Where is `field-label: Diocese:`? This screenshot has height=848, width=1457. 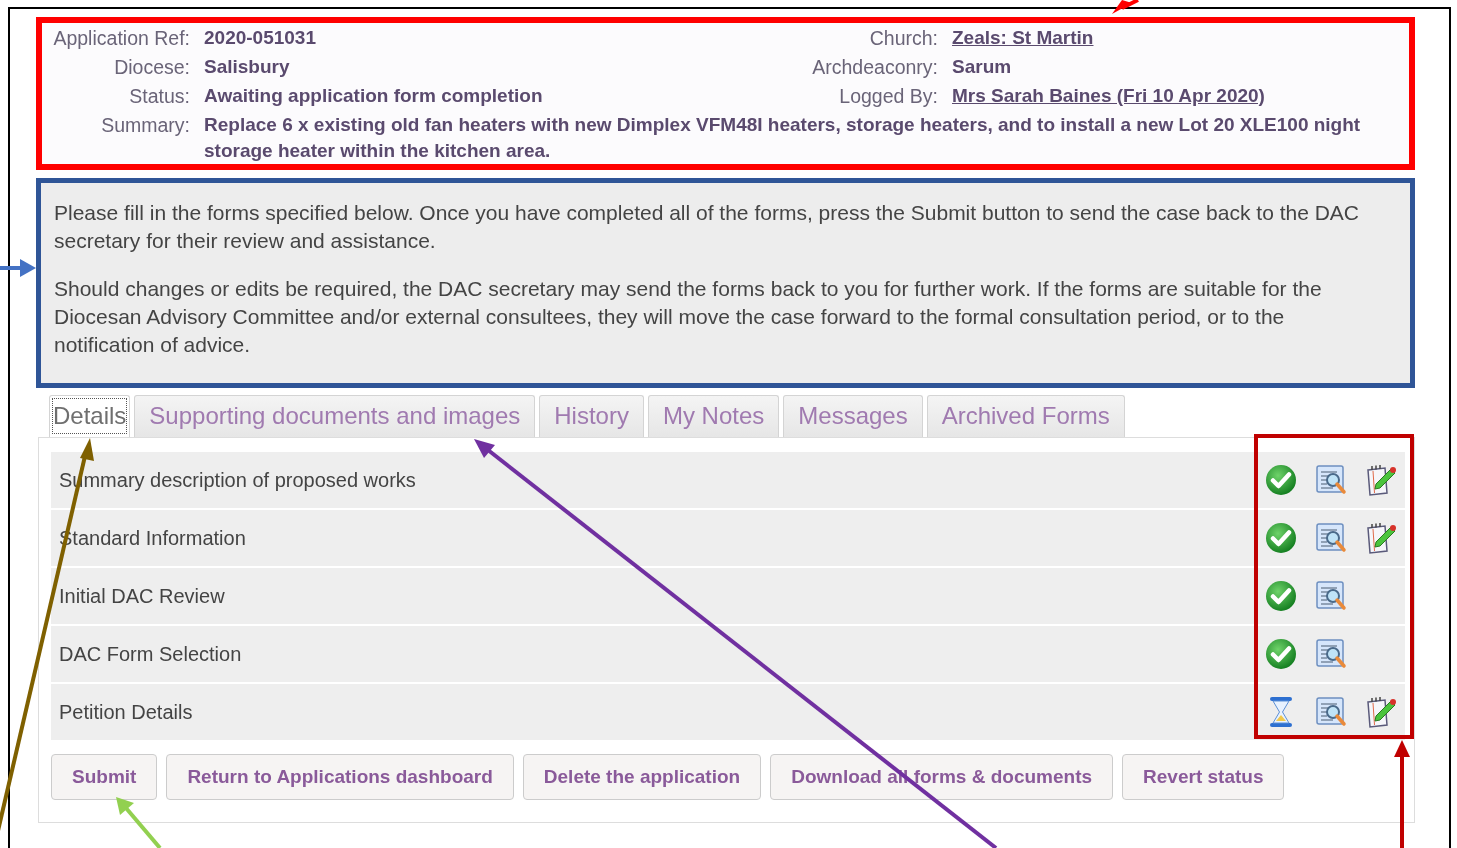 field-label: Diocese: is located at coordinates (151, 67).